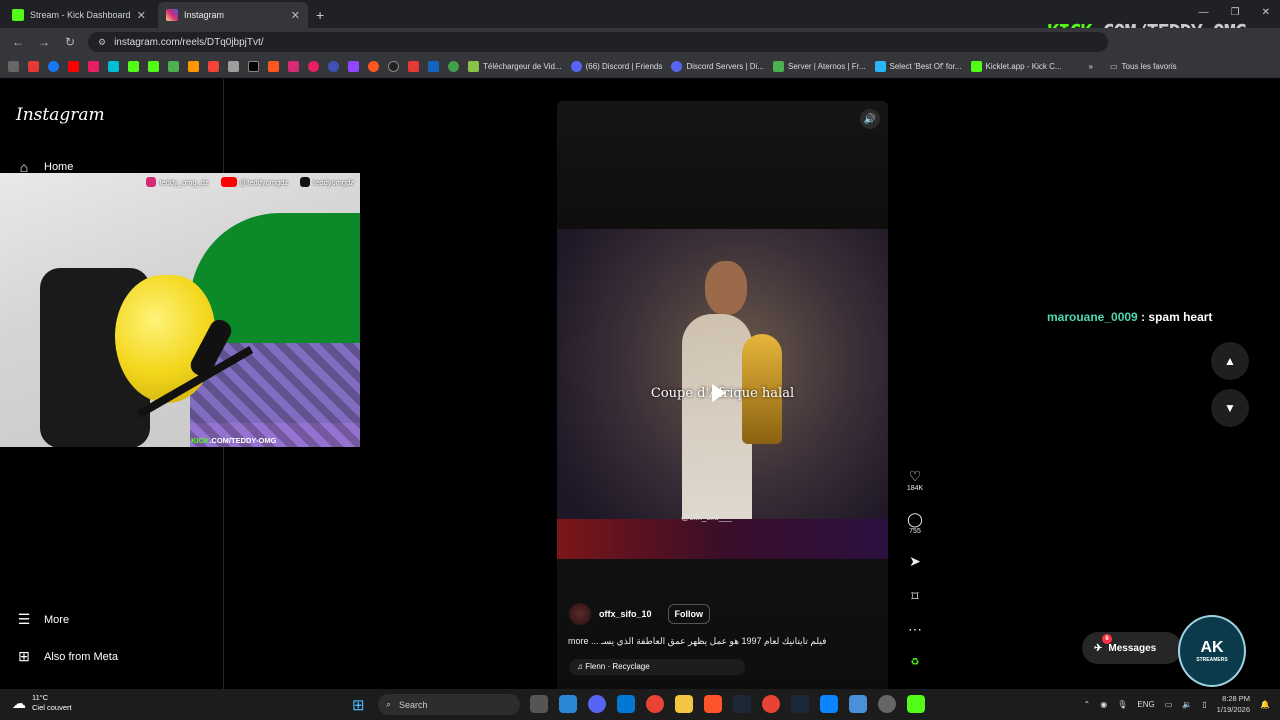  What do you see at coordinates (1122, 704) in the screenshot?
I see `microphone-icon: 🎙` at bounding box center [1122, 704].